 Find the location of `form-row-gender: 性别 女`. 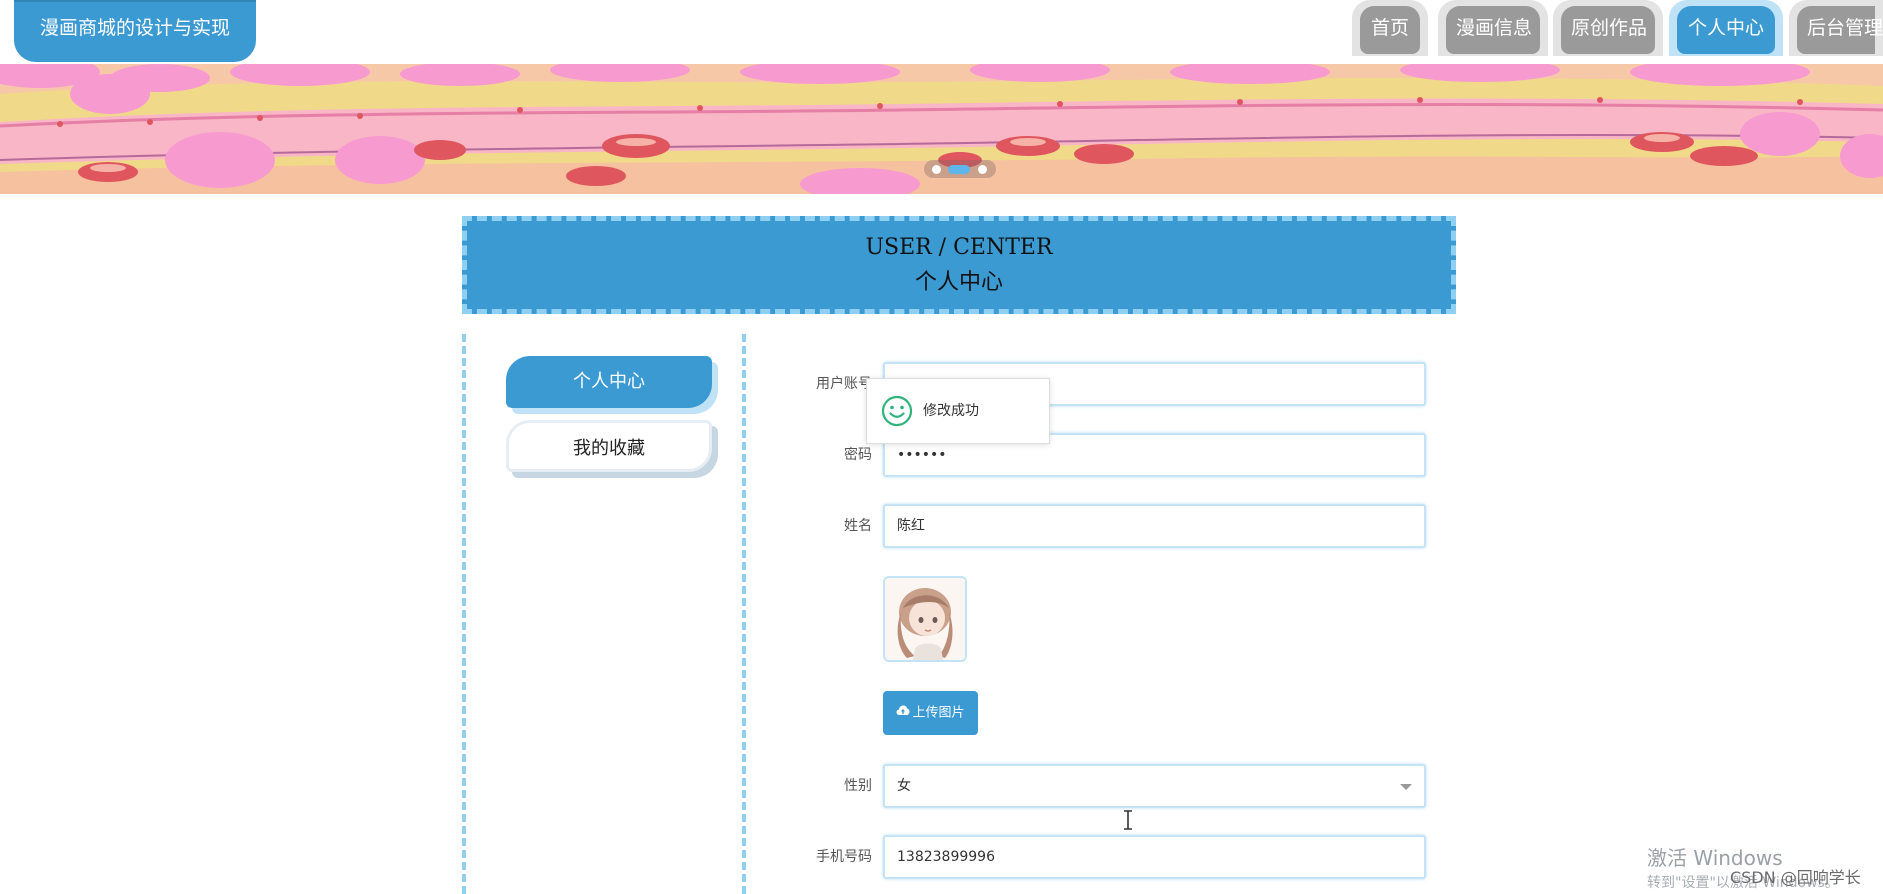

form-row-gender: 性别 女 is located at coordinates (1108, 786).